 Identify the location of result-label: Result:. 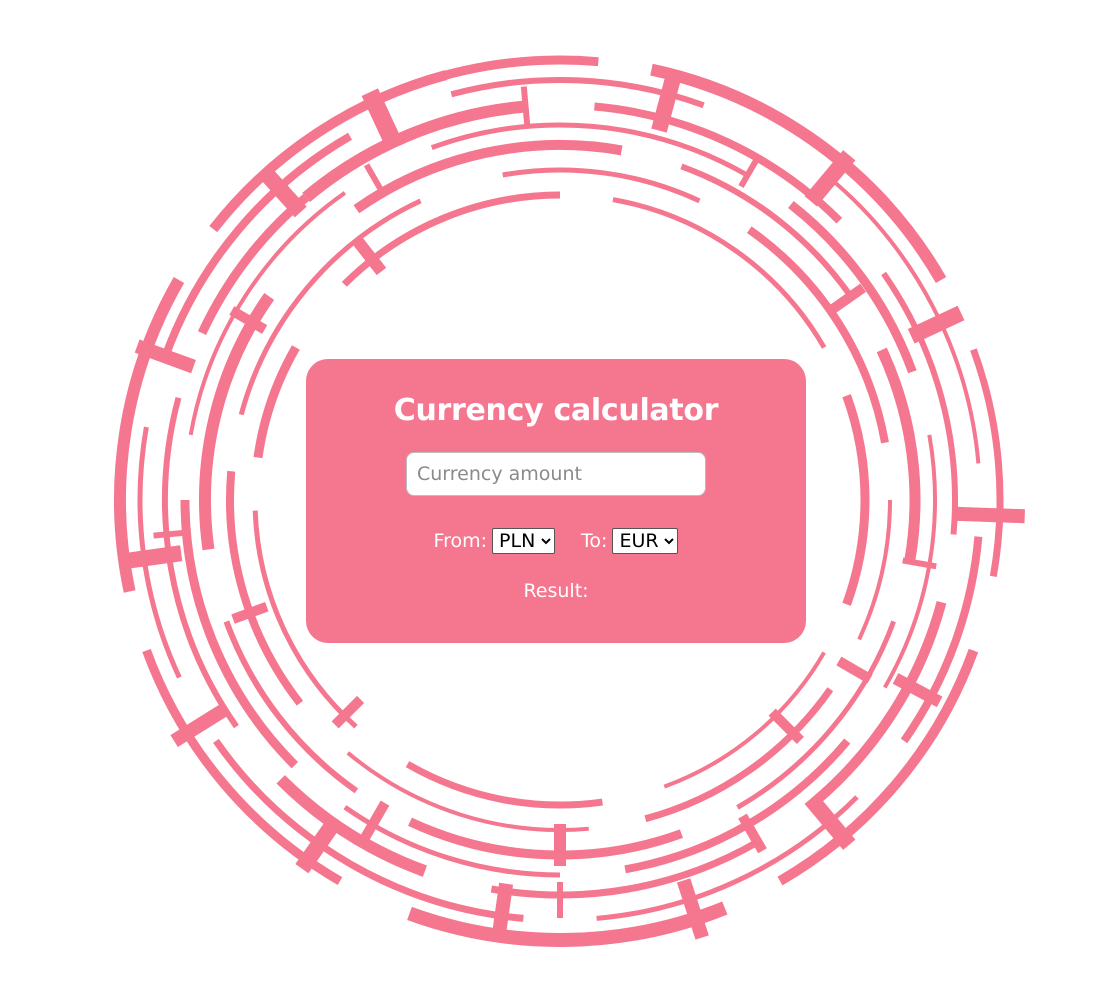
(556, 591).